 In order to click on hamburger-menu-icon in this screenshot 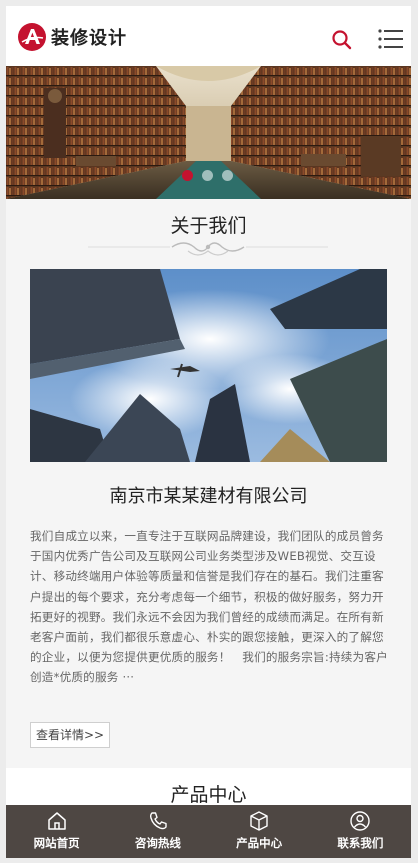, I will do `click(391, 39)`.